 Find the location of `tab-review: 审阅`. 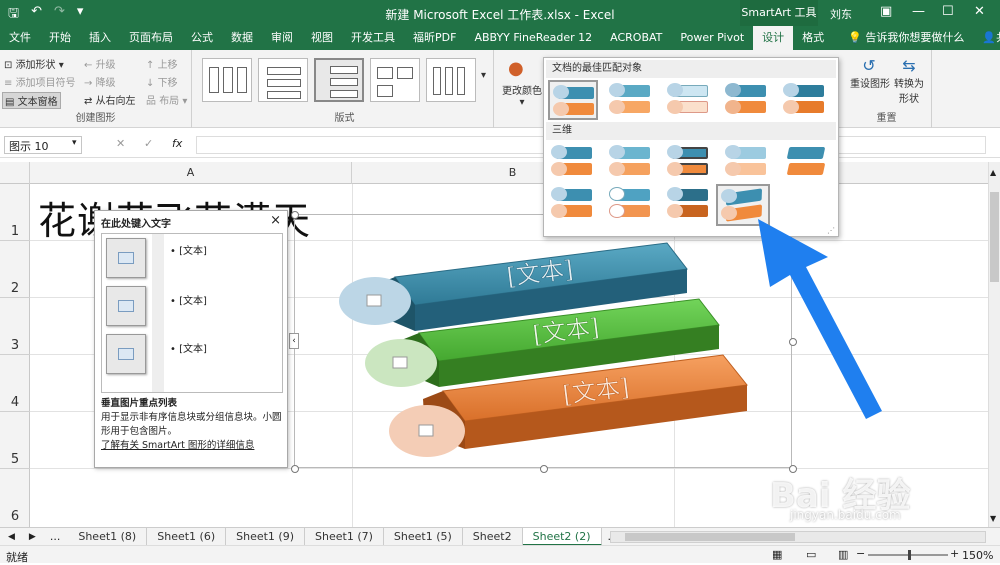

tab-review: 审阅 is located at coordinates (282, 38).